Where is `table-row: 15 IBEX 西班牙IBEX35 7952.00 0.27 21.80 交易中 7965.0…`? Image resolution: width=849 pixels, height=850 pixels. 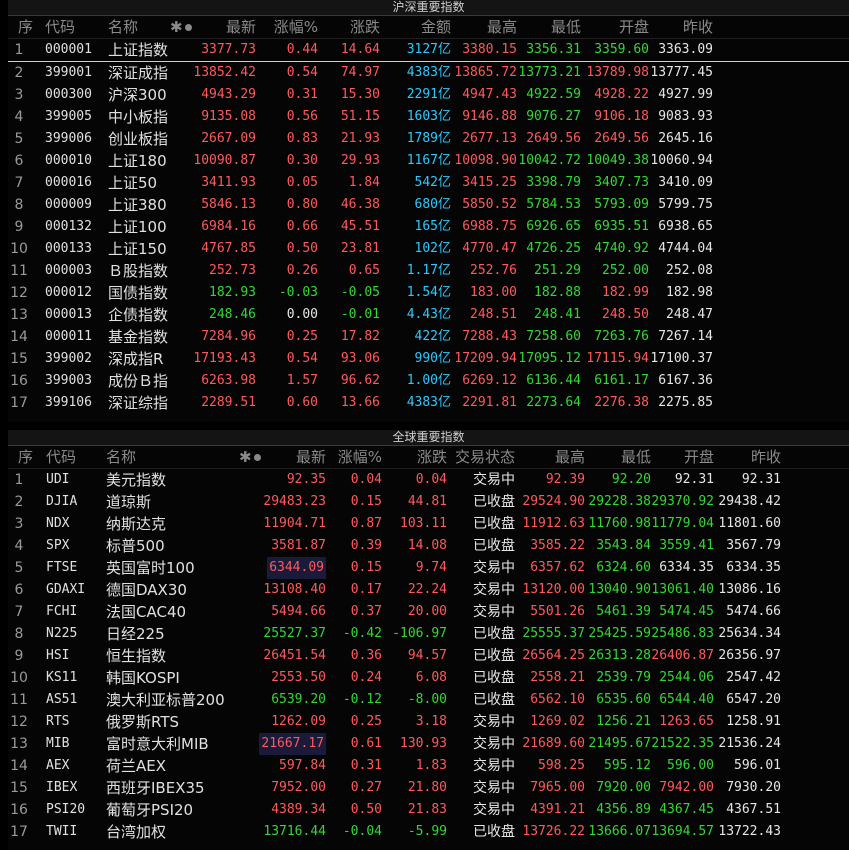 table-row: 15 IBEX 西班牙IBEX35 7952.00 0.27 21.80 交易中 7965.0… is located at coordinates (428, 788).